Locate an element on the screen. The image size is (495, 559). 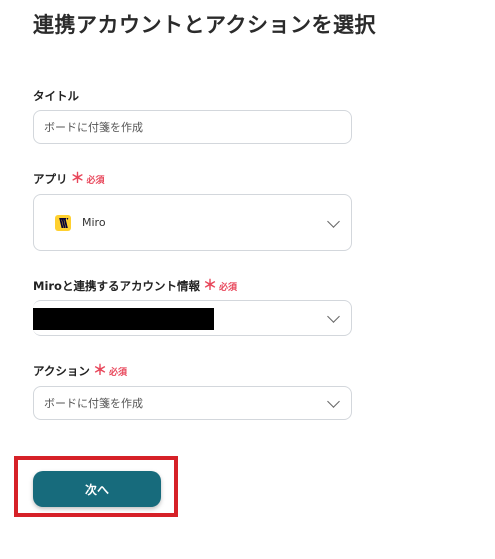
account-label-text: Miroと連携するアカウント情報 is located at coordinates (116, 286).